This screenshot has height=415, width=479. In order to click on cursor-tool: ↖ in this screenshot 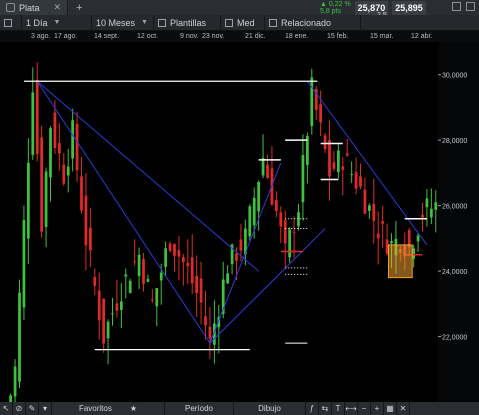, I will do `click(6, 408)`.